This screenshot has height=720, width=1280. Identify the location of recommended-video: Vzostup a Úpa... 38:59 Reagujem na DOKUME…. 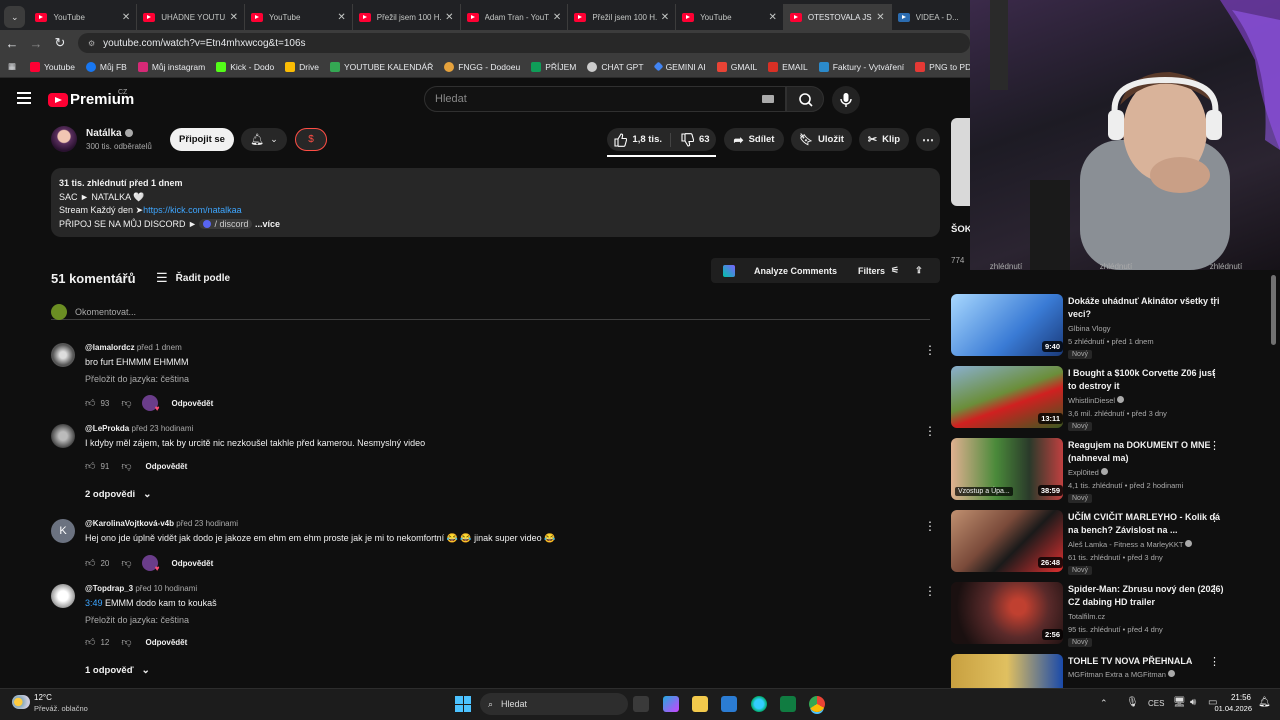
(1111, 471).